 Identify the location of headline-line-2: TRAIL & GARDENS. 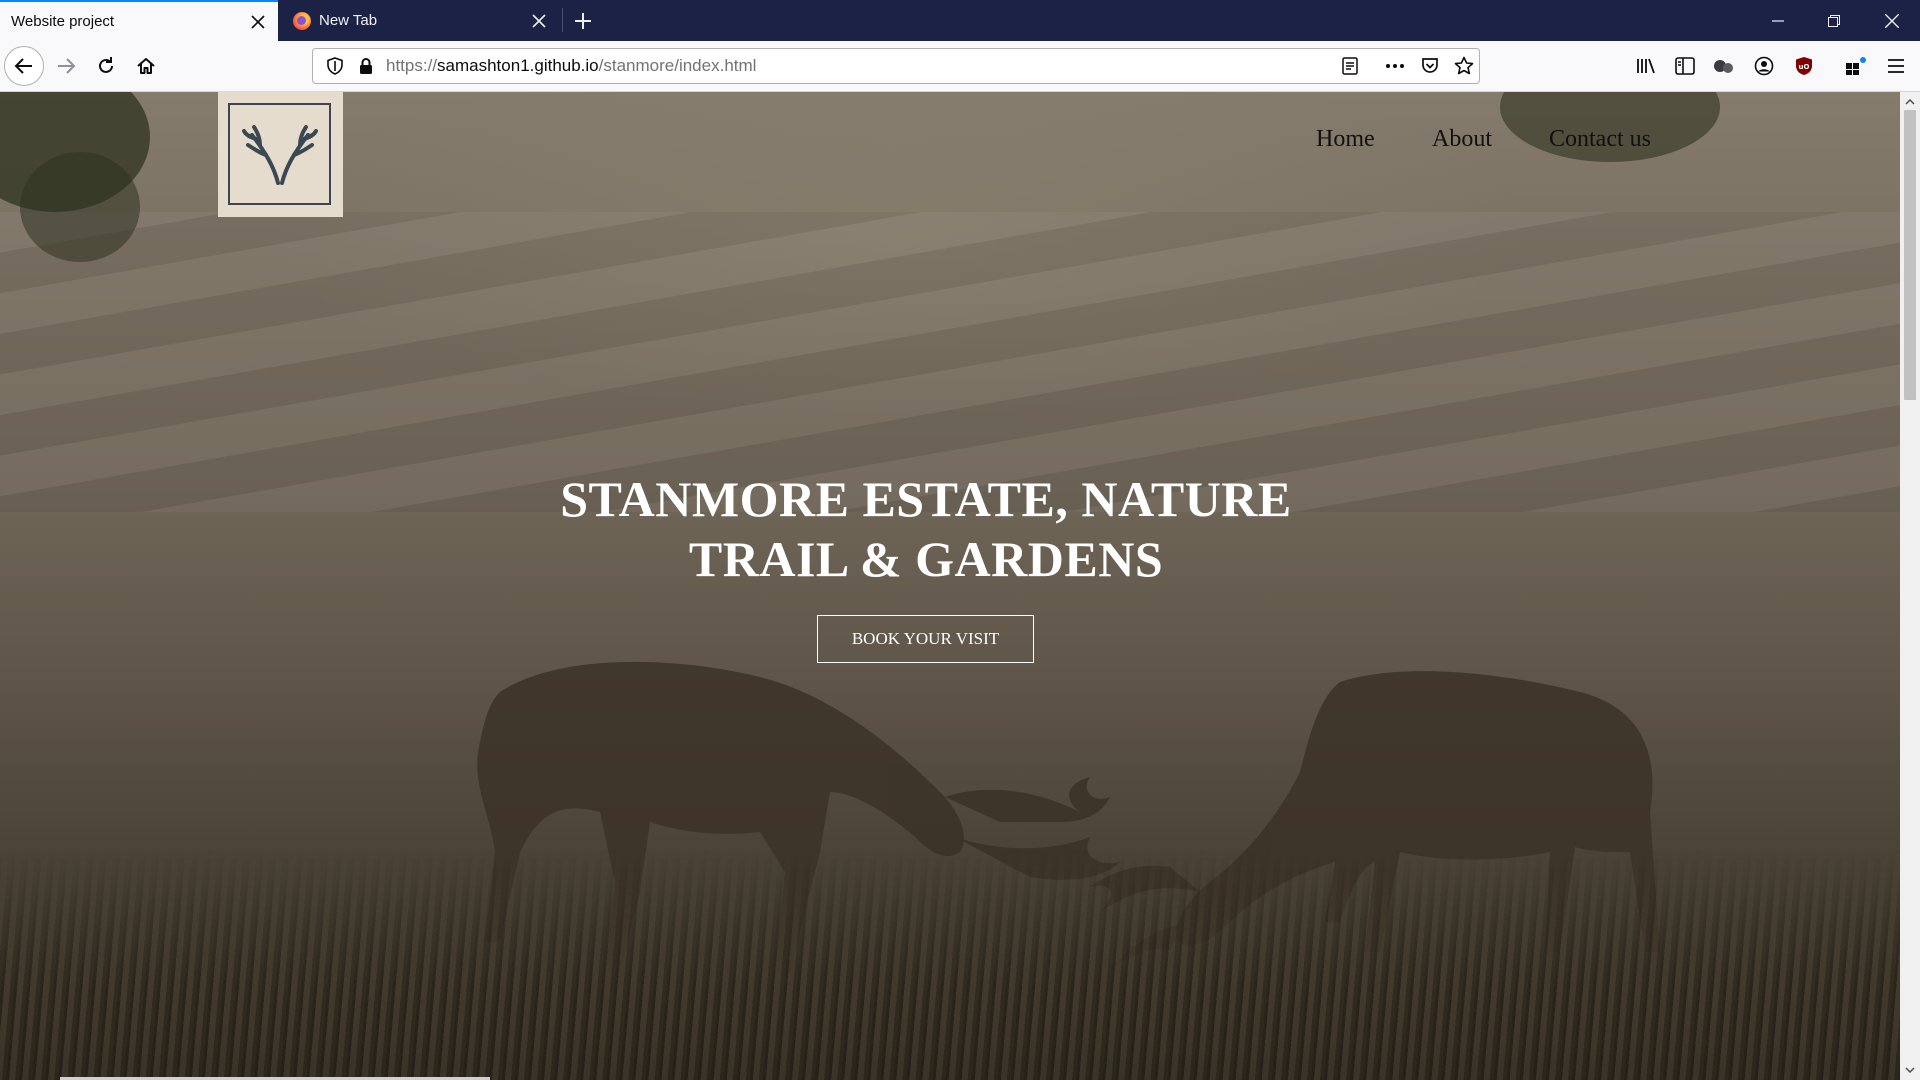
(926, 559).